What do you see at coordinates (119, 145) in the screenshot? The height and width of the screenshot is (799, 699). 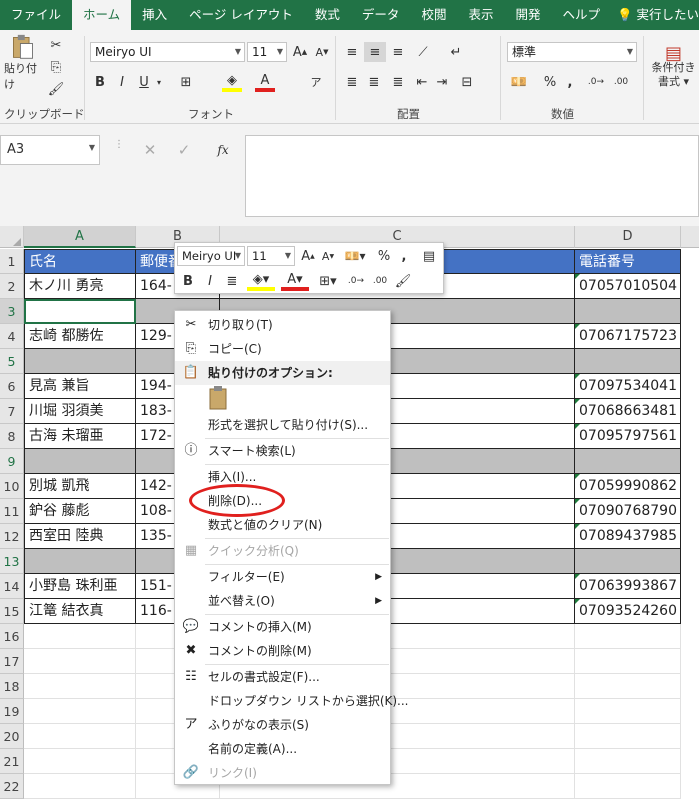 I see `formula-bar-grip-icon: ⋮` at bounding box center [119, 145].